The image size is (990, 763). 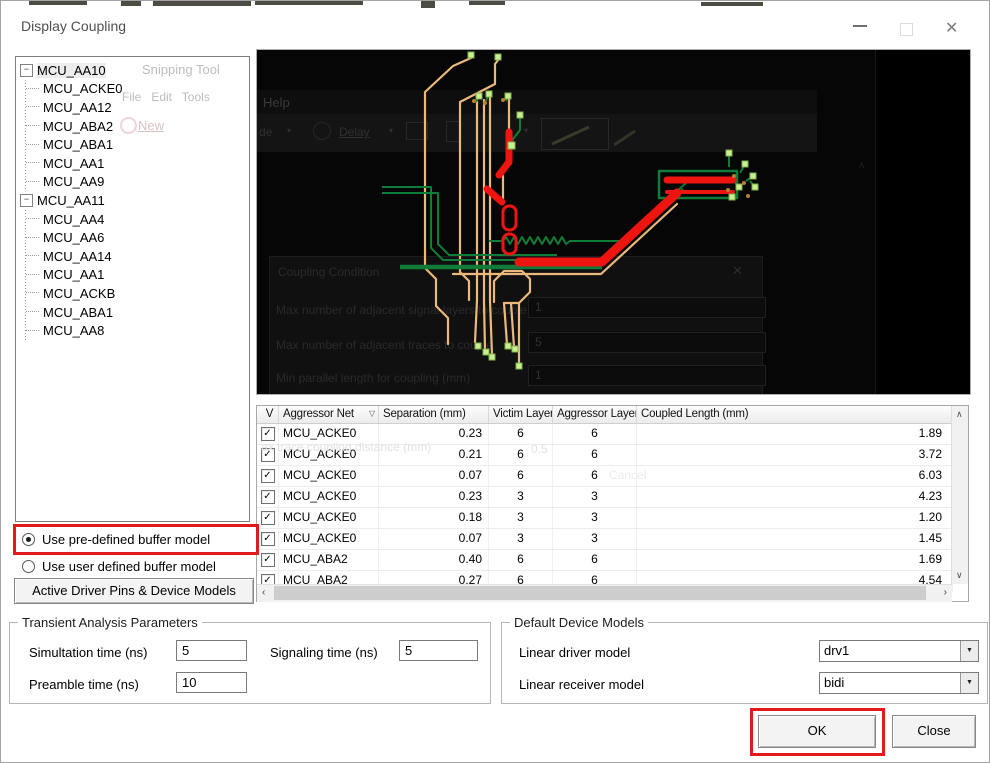 What do you see at coordinates (133, 330) in the screenshot?
I see `tree-node-child: MCU_AA8` at bounding box center [133, 330].